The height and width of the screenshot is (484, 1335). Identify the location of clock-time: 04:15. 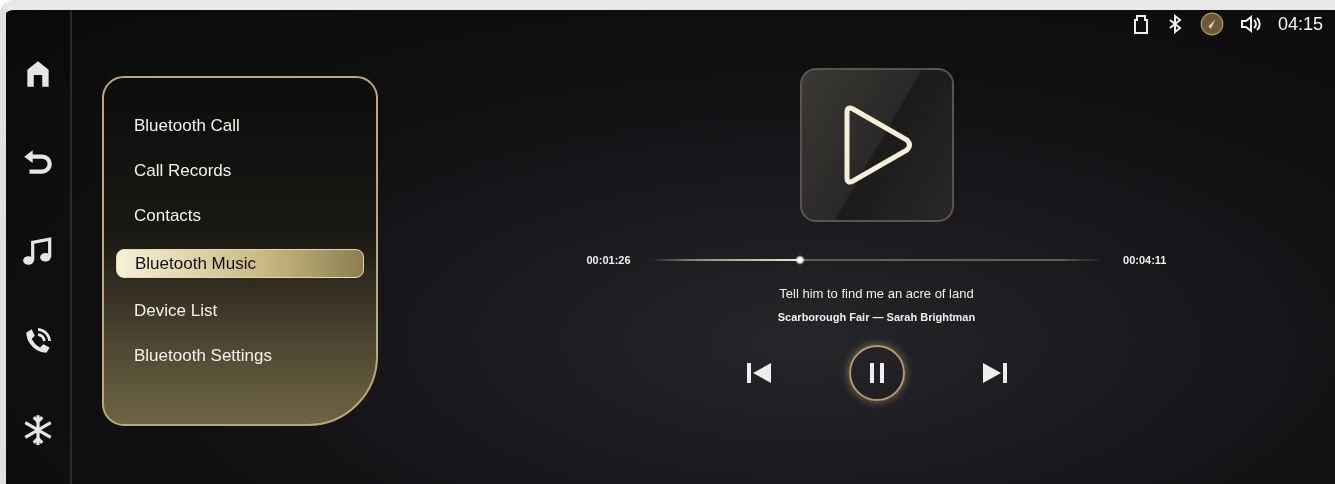
(1300, 24).